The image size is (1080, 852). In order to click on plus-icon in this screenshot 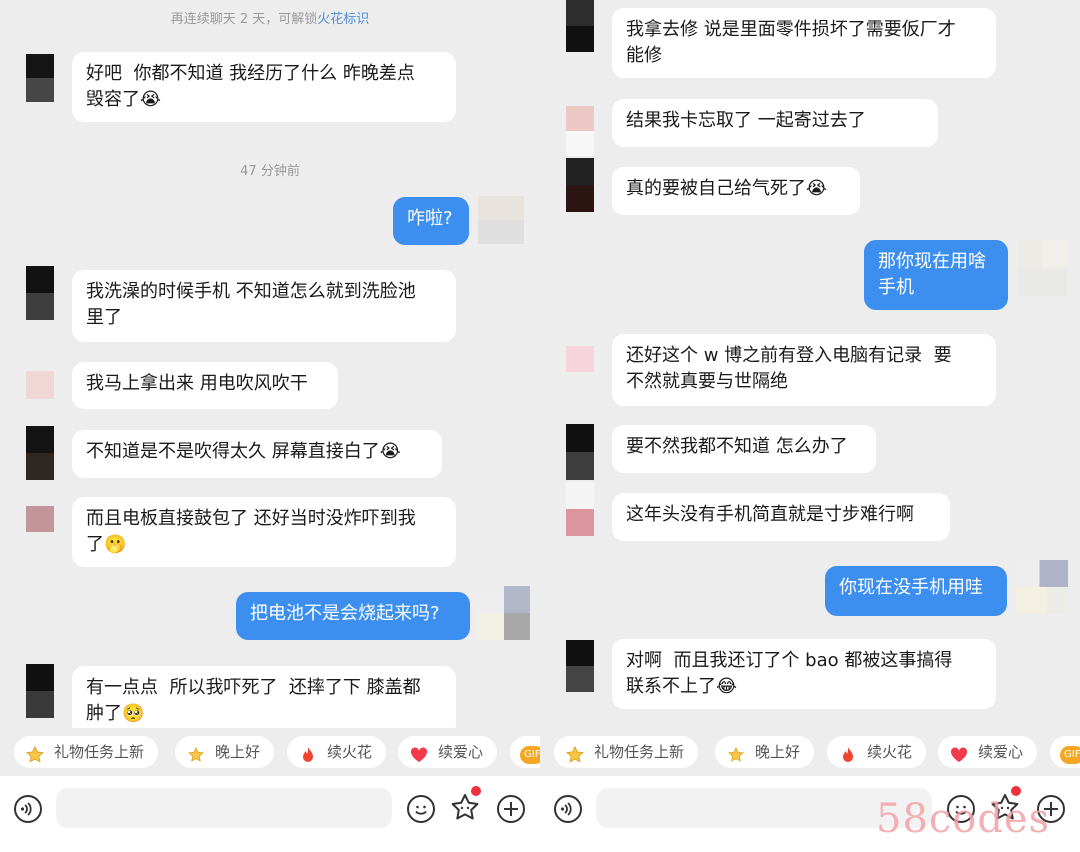, I will do `click(511, 809)`.